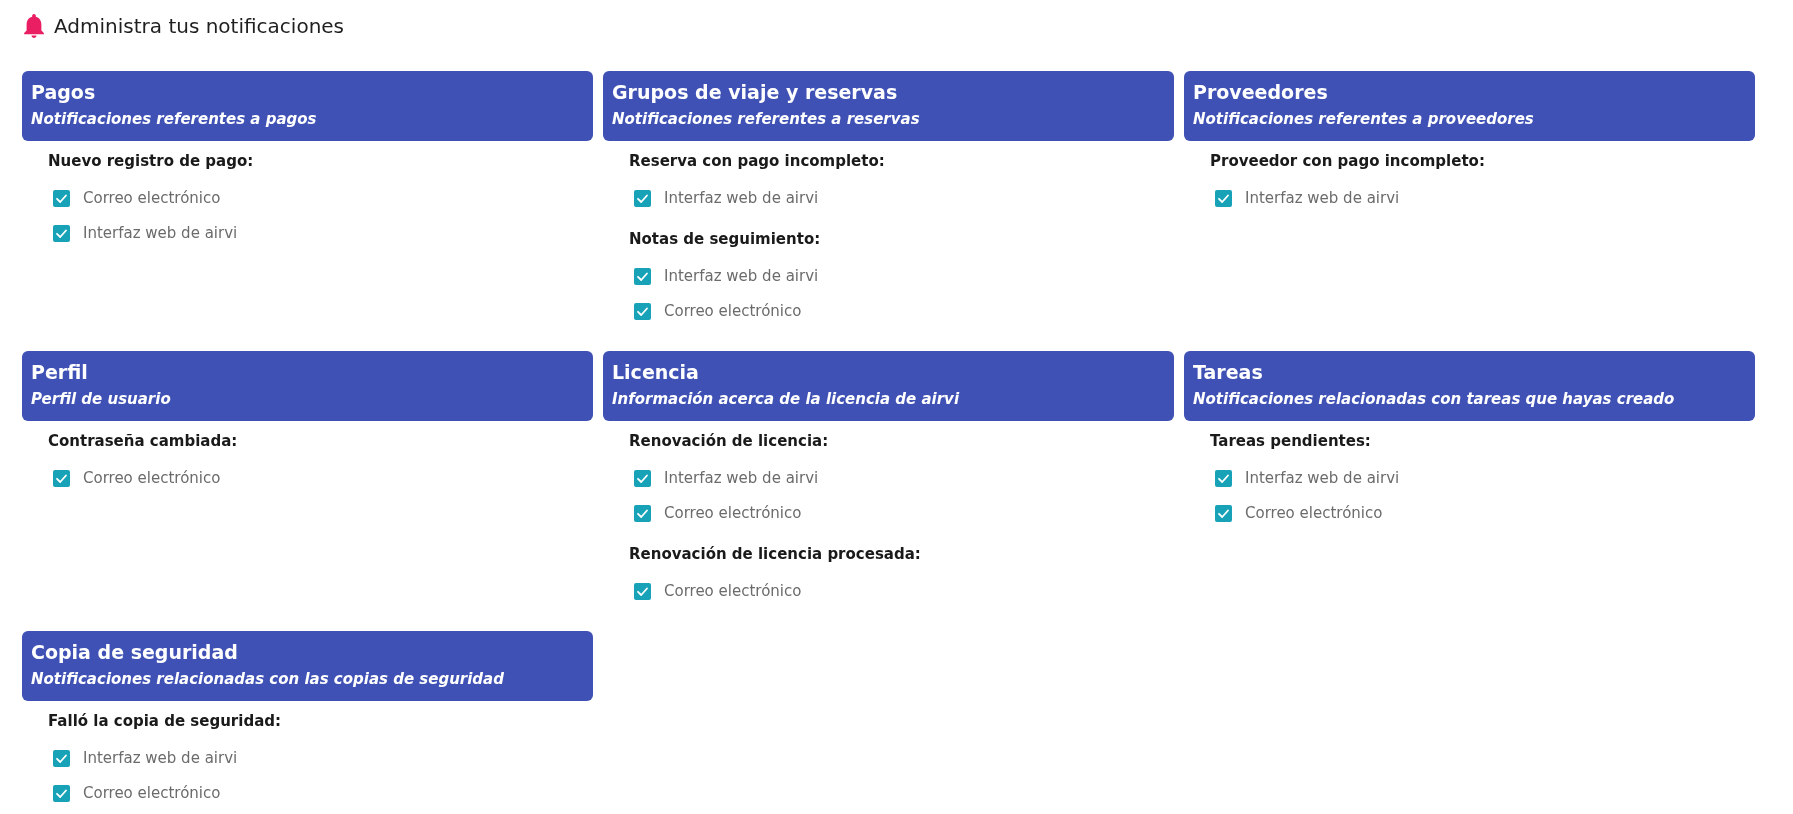 This screenshot has width=1793, height=814. Describe the element at coordinates (786, 399) in the screenshot. I see `card-subtitle: Información acerca de la licencia de airvi` at that location.